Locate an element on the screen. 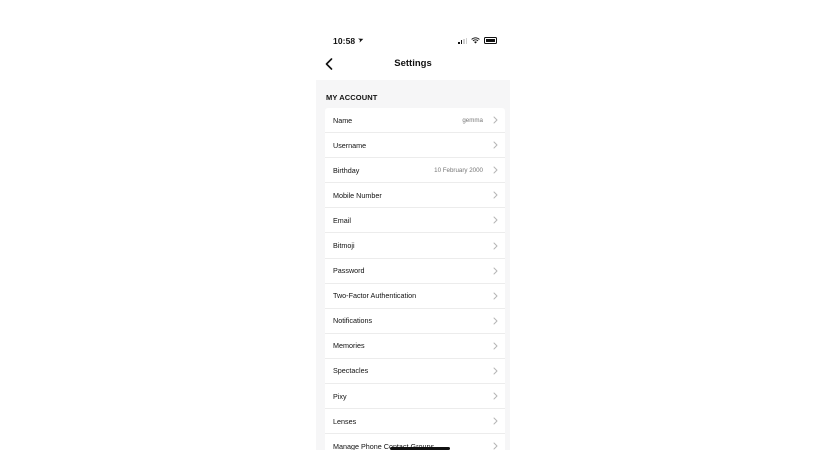 This screenshot has height=475, width=827. settings-row-name: Name gemma is located at coordinates (415, 121).